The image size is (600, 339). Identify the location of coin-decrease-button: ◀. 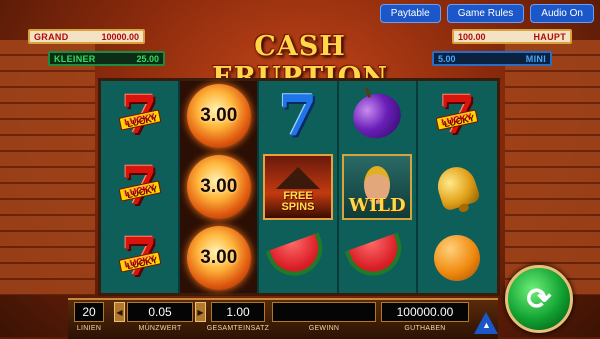
(119, 312).